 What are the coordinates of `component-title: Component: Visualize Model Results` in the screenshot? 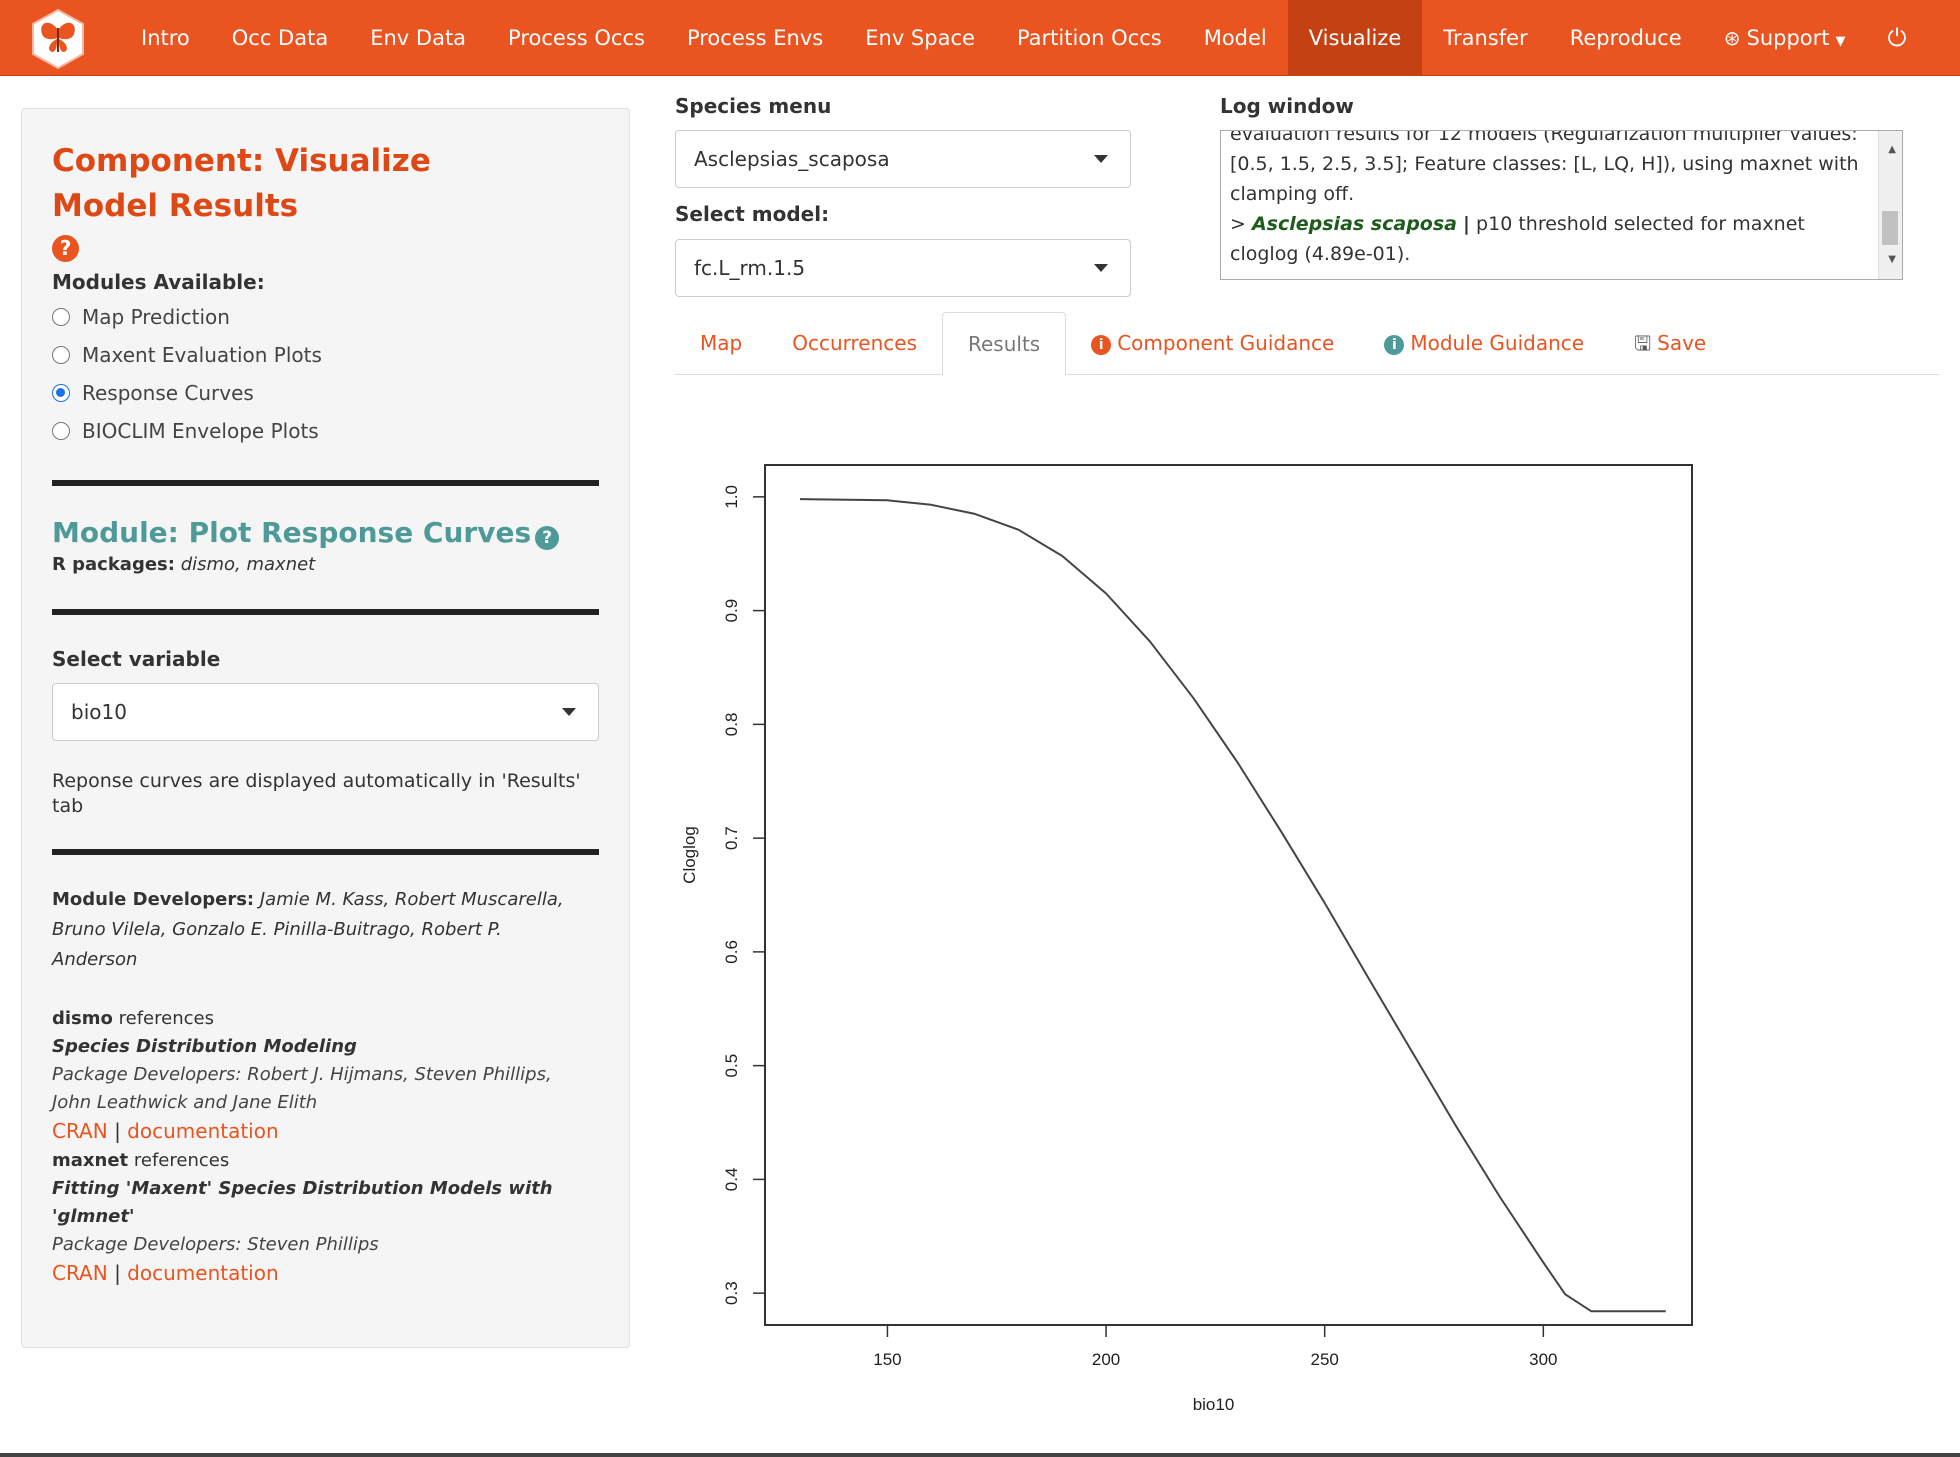 It's located at (241, 183).